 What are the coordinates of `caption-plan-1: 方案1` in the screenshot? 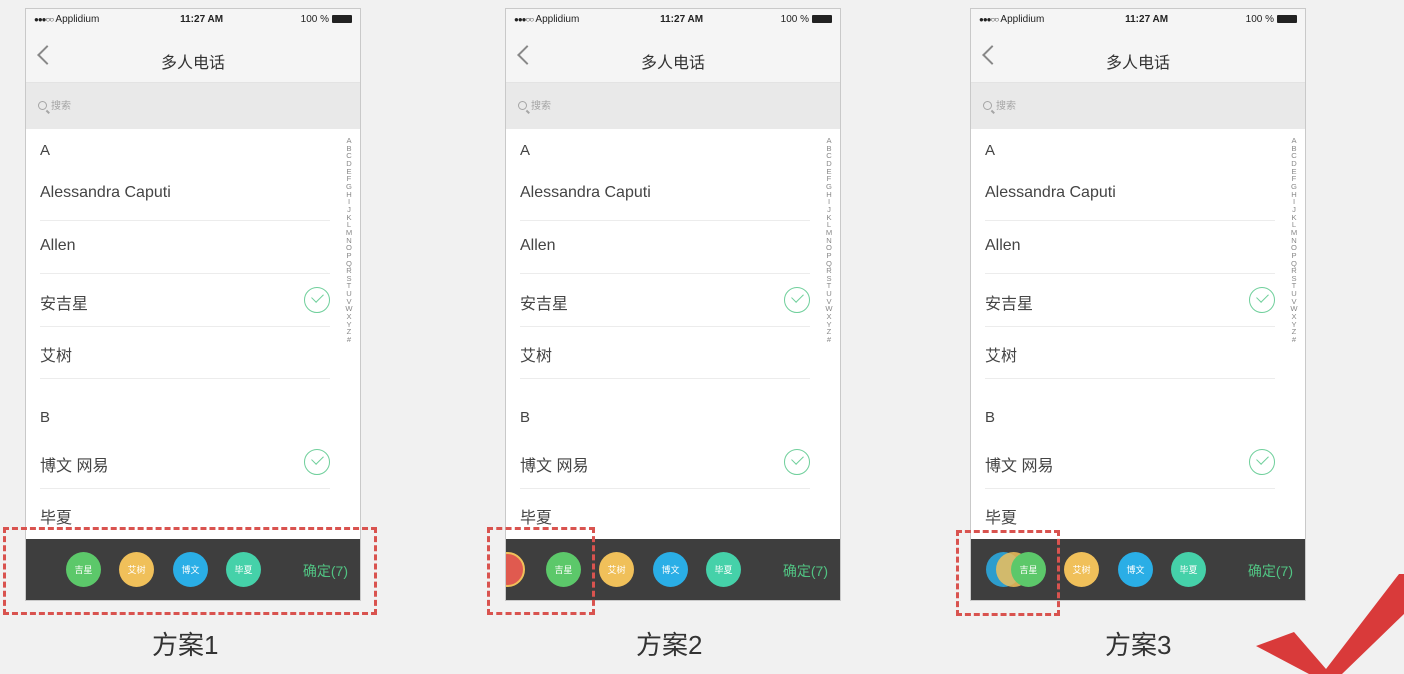 It's located at (185, 645).